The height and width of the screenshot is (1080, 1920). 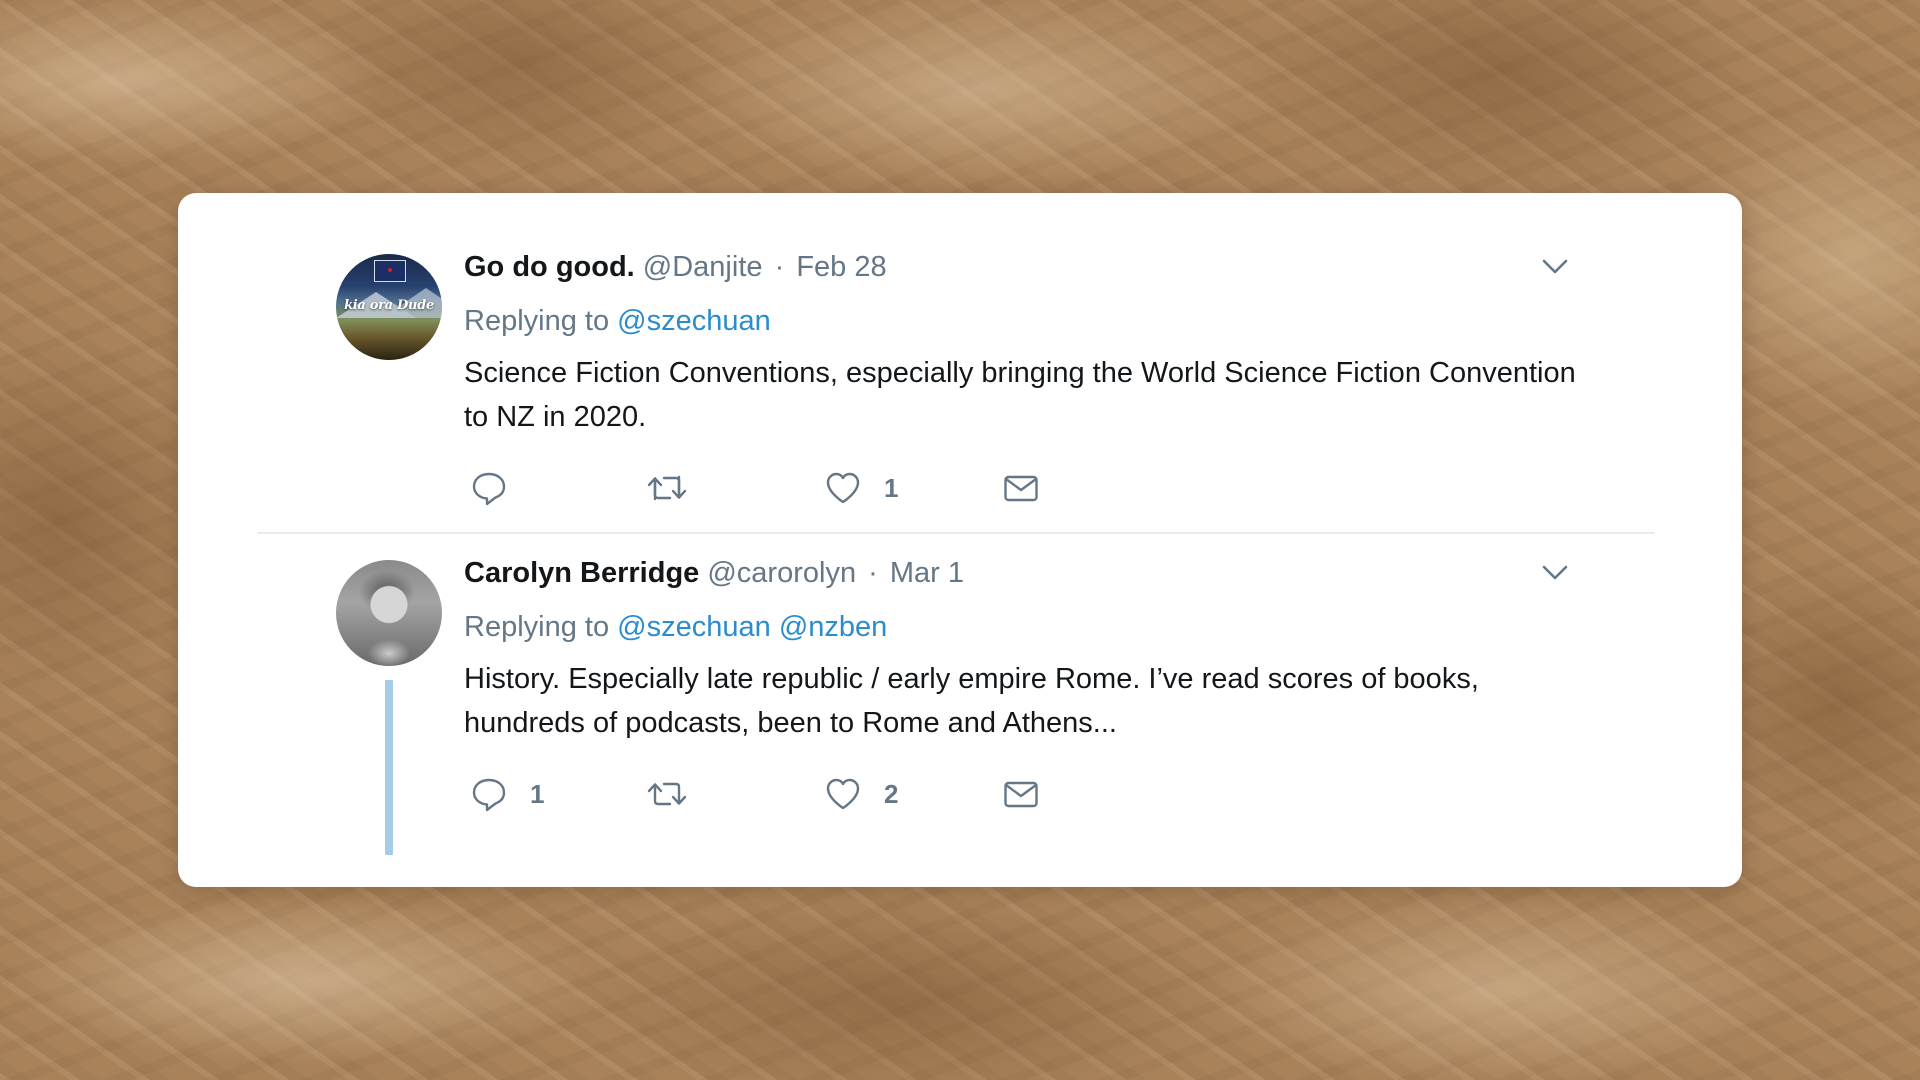 I want to click on mention-link: @nzben, so click(x=833, y=627).